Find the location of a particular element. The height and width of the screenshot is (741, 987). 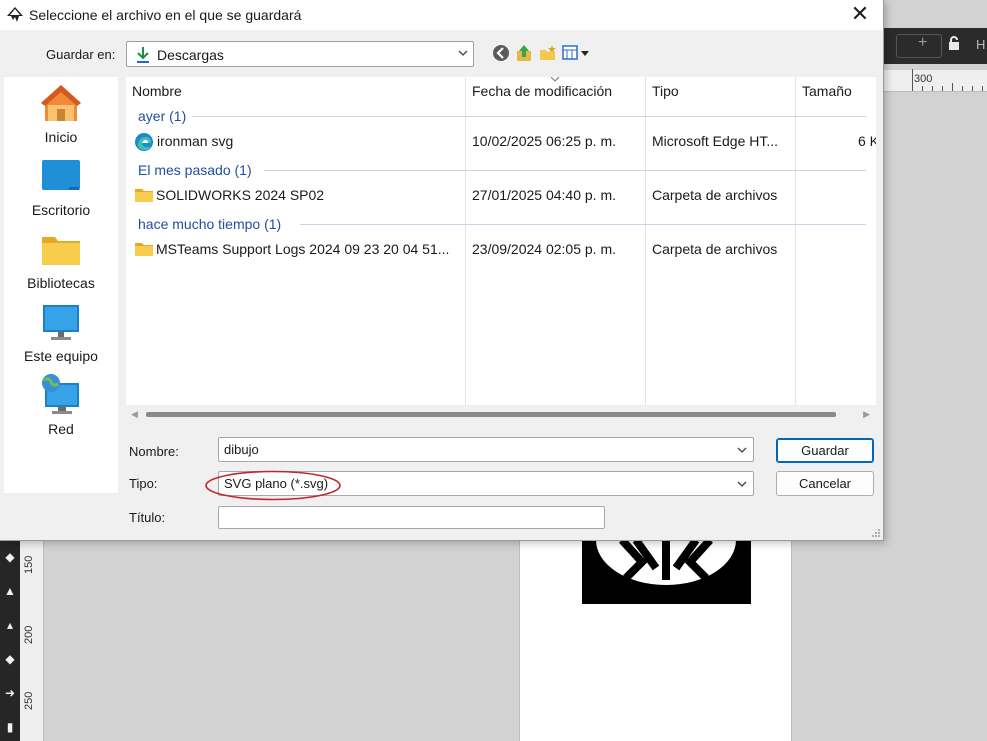

computer-icon is located at coordinates (61, 322).